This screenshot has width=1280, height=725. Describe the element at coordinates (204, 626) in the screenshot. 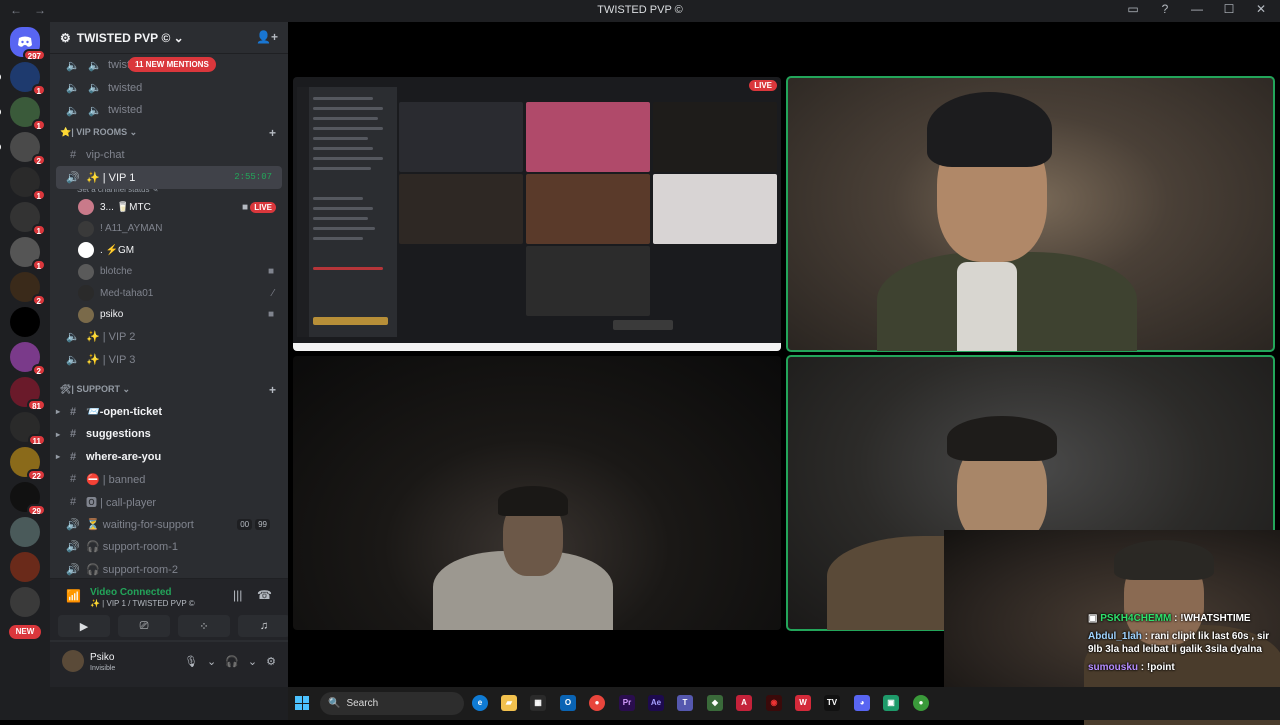

I see `activities-button: ⁘` at that location.